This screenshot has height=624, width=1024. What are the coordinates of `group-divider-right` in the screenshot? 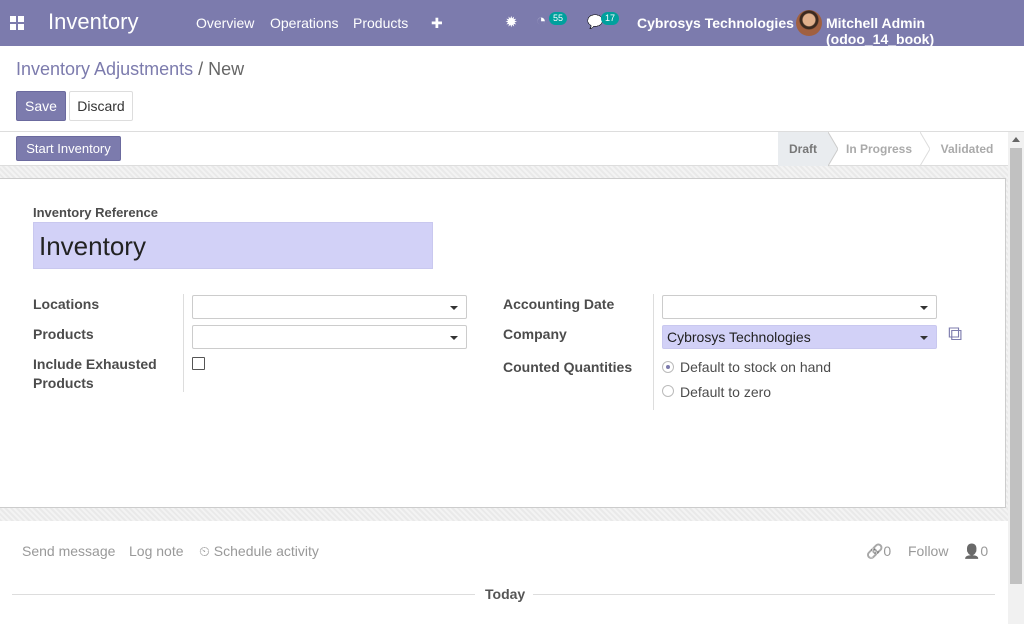 It's located at (653, 352).